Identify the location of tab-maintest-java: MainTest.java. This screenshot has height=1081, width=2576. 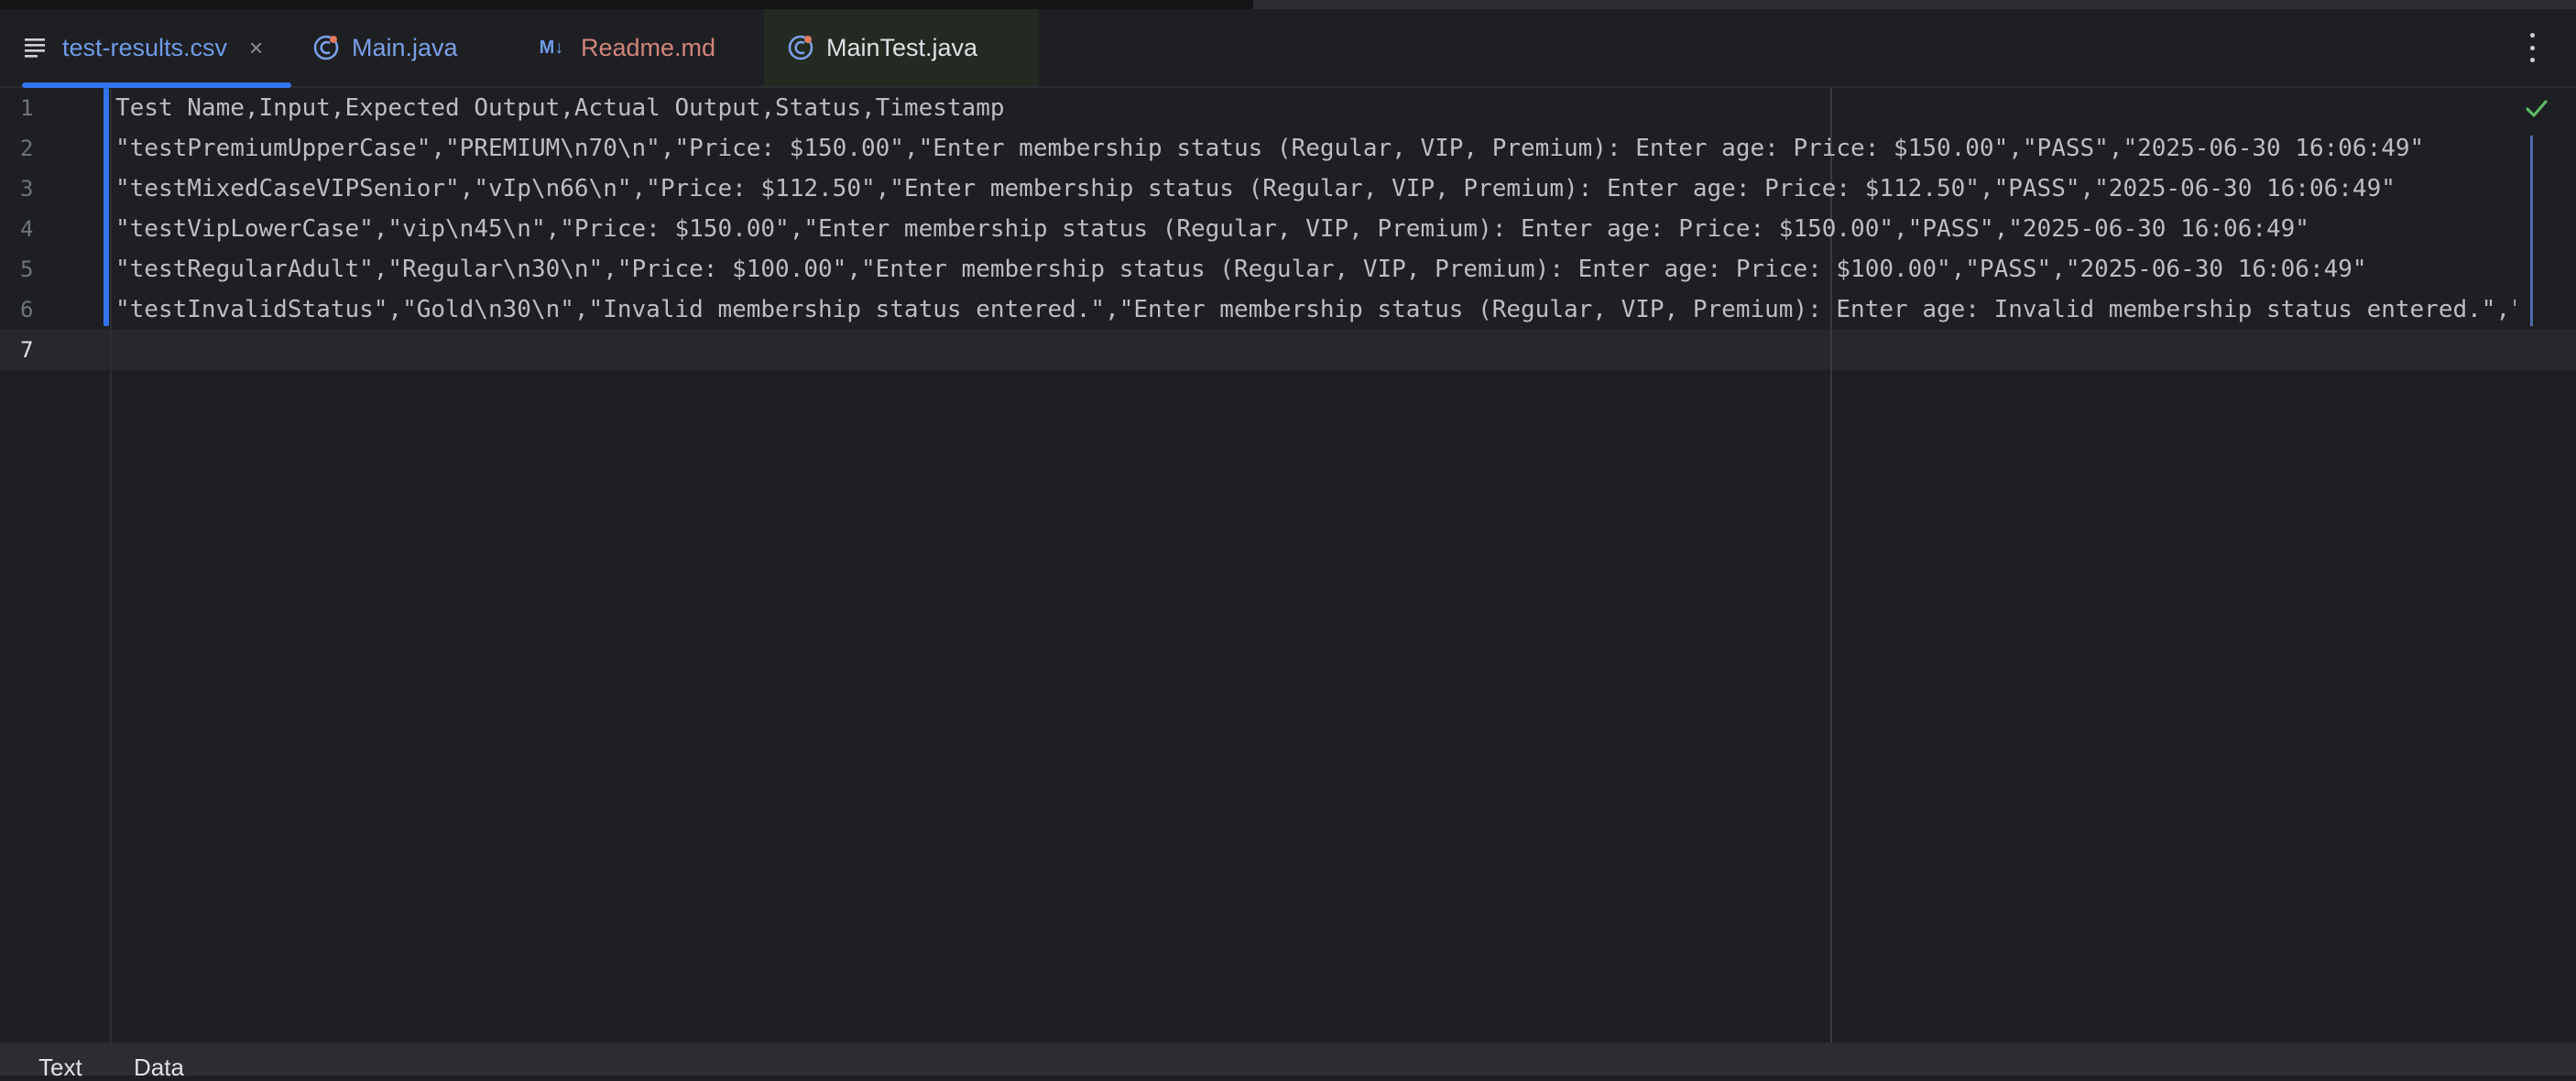
(902, 47).